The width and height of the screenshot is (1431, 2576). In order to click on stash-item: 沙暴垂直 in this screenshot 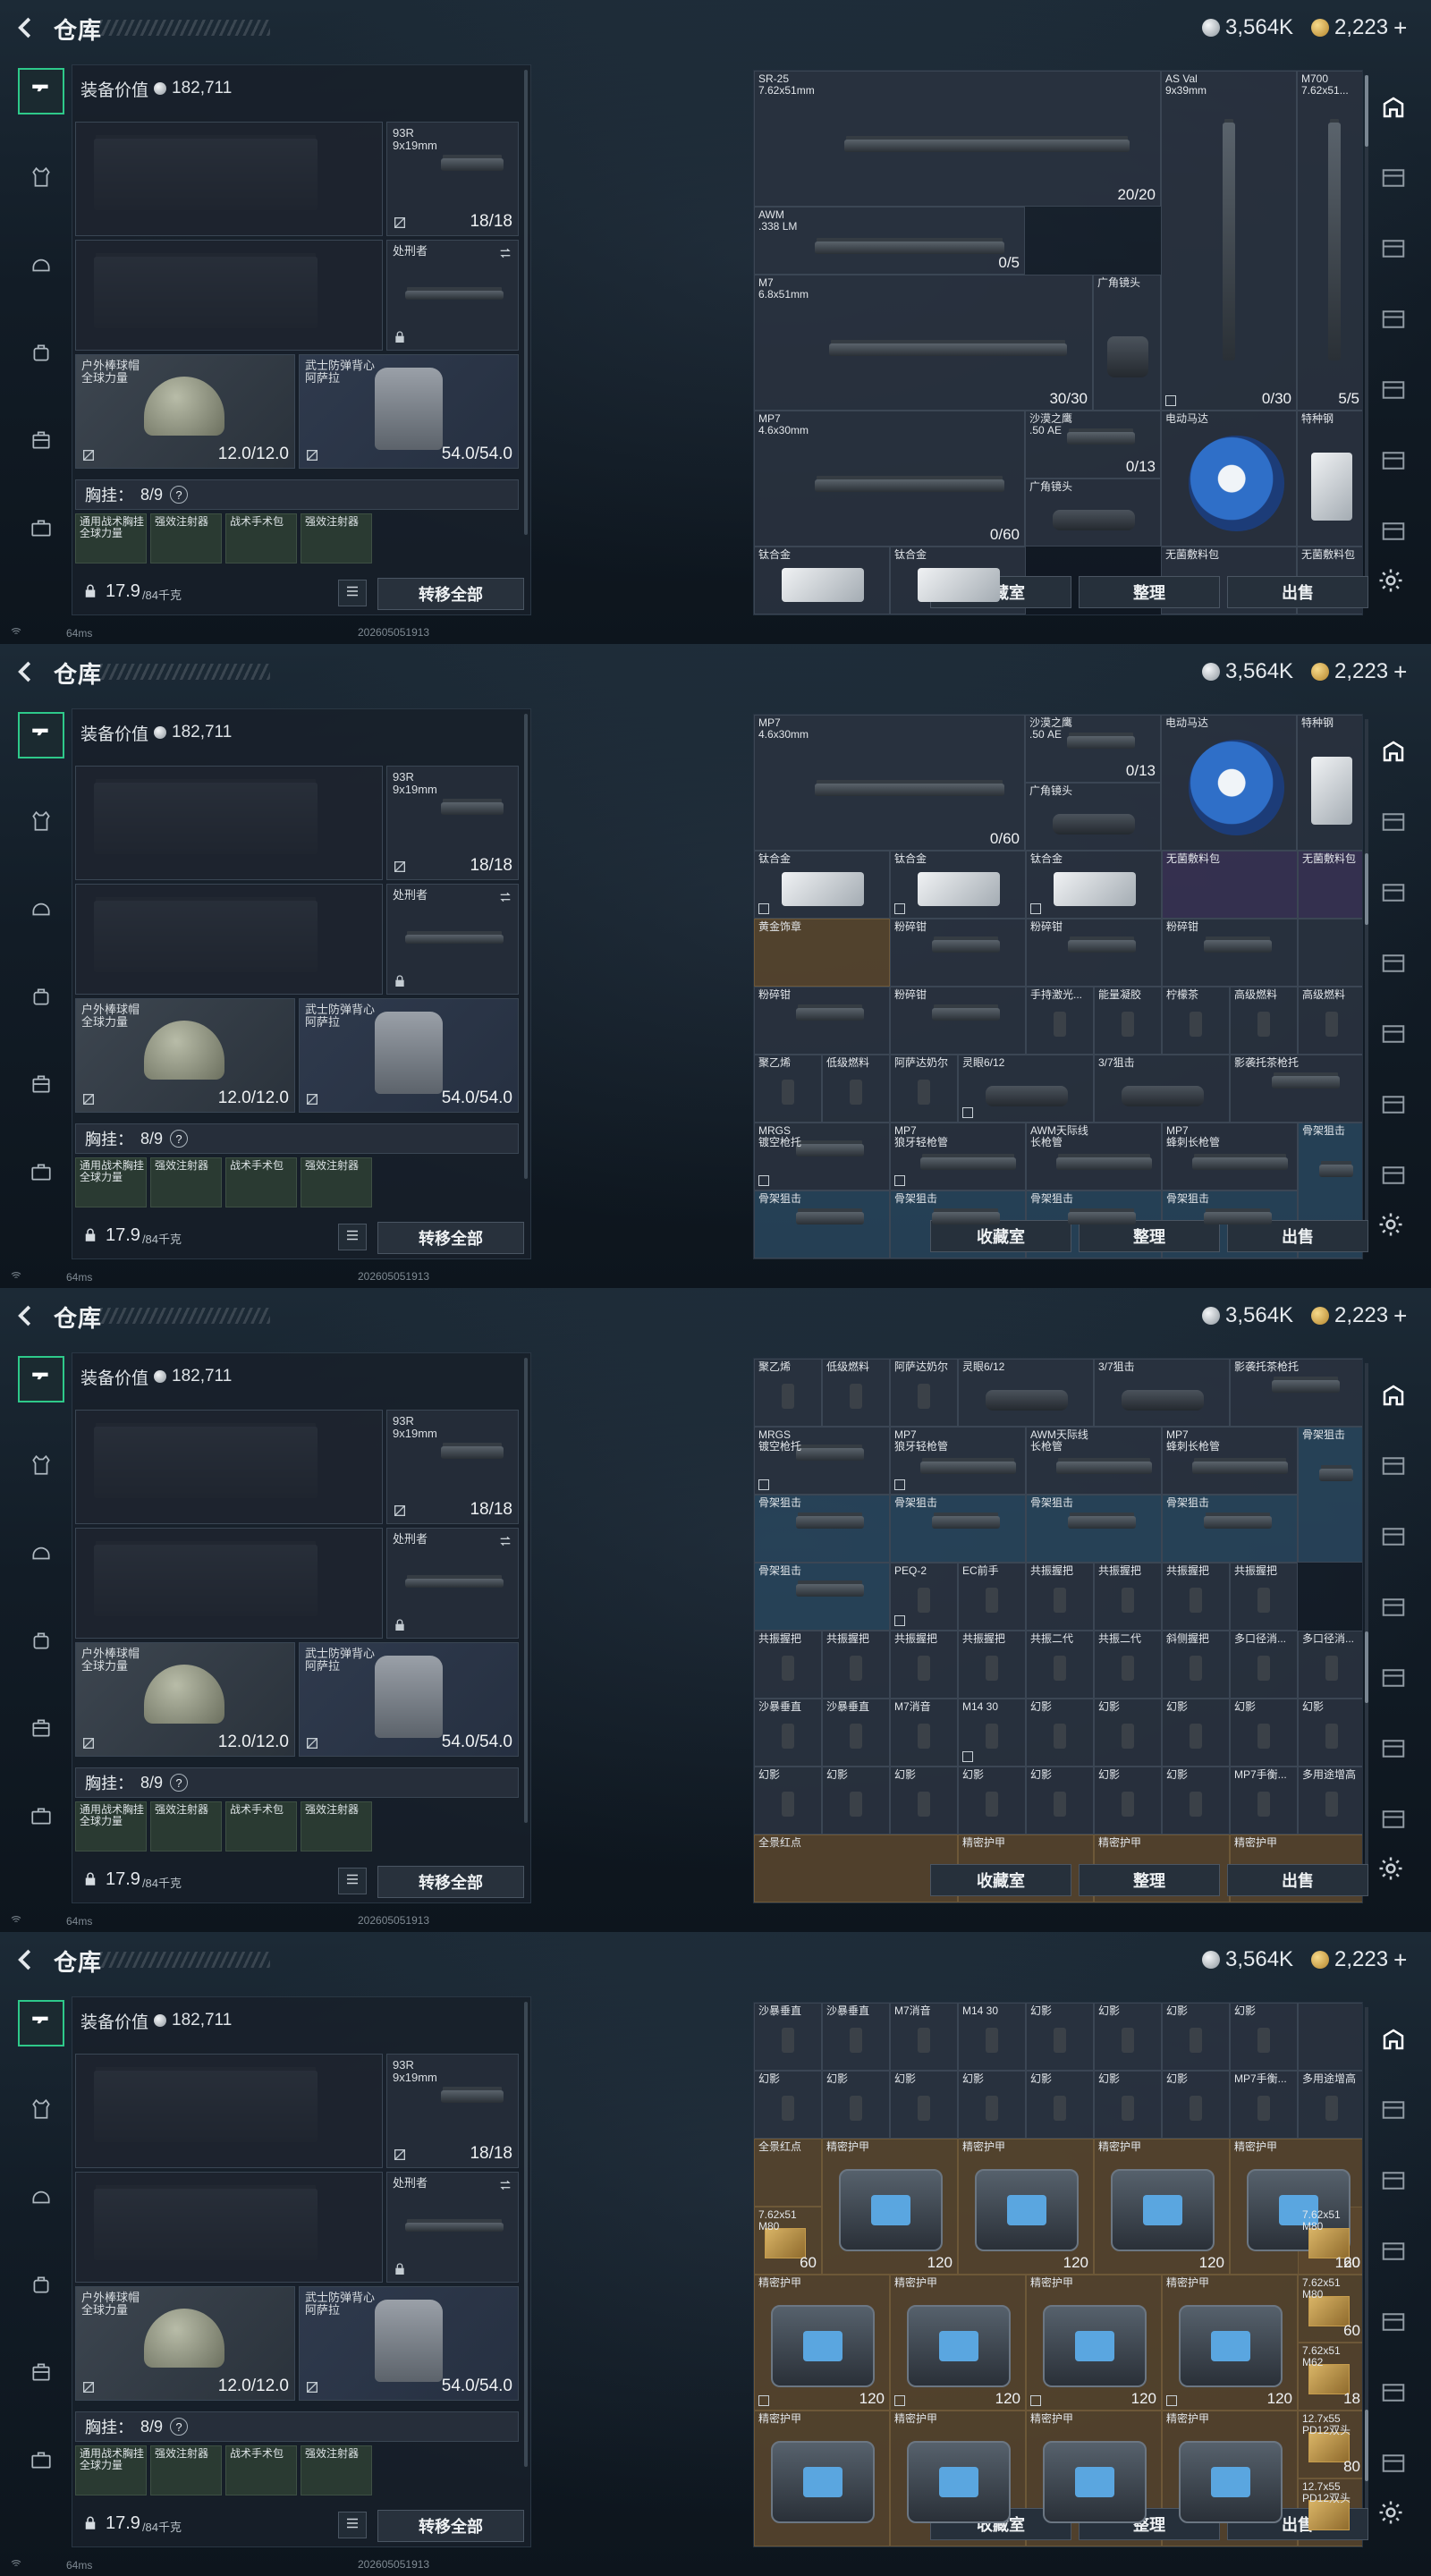, I will do `click(856, 2037)`.